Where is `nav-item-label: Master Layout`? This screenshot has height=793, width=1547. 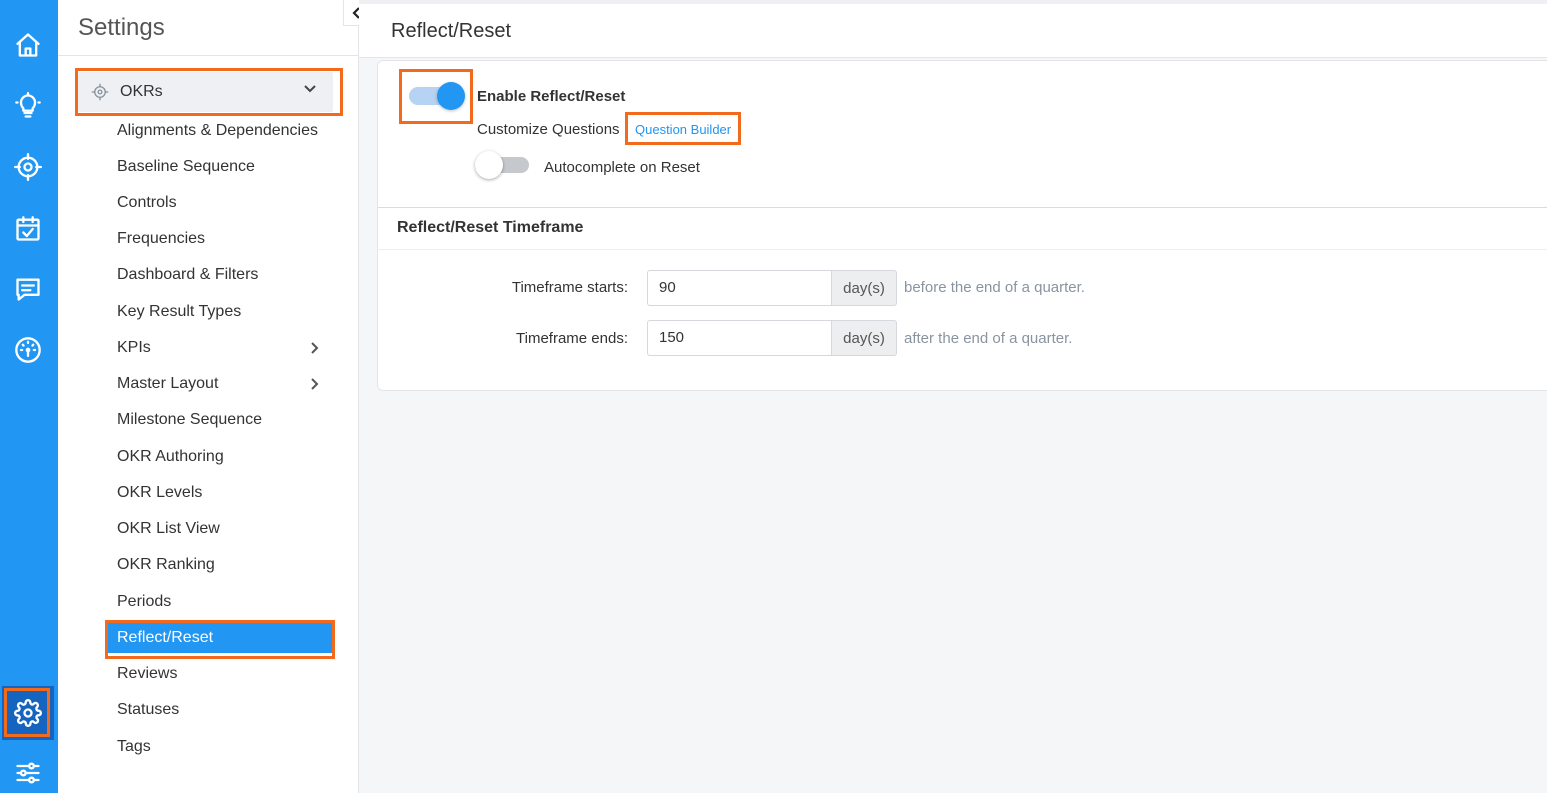 nav-item-label: Master Layout is located at coordinates (168, 383).